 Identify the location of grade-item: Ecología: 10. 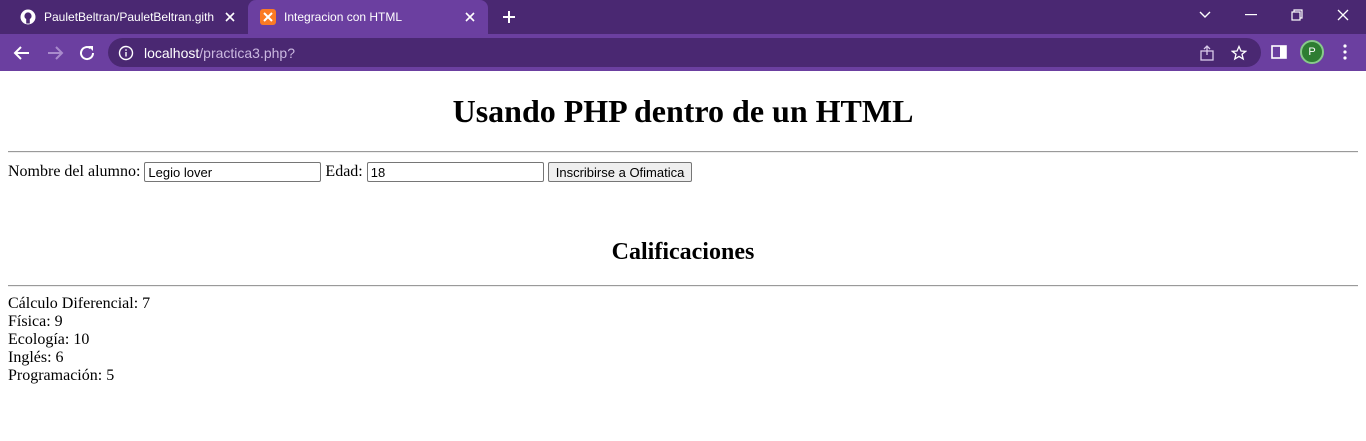
(49, 339).